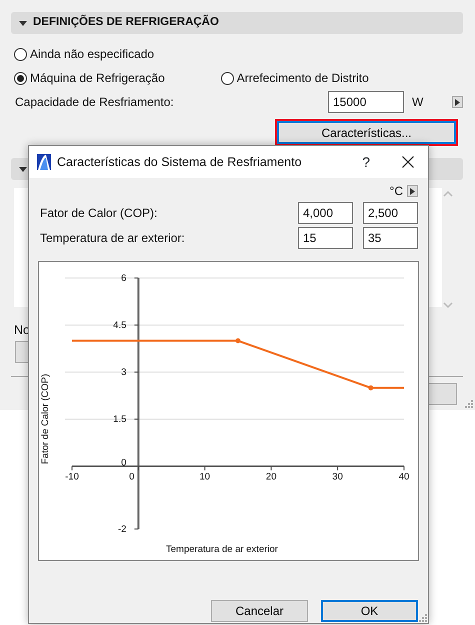  I want to click on section-header: DEFINIÇÕES DE REFRIGERAÇÃO, so click(237, 23).